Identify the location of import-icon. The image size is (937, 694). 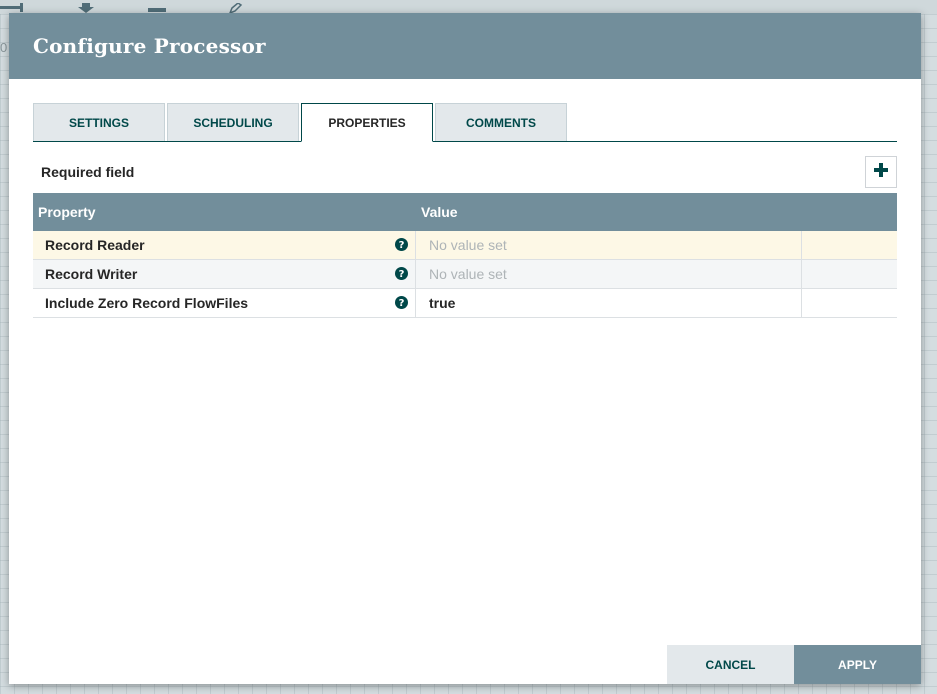
(90, 6).